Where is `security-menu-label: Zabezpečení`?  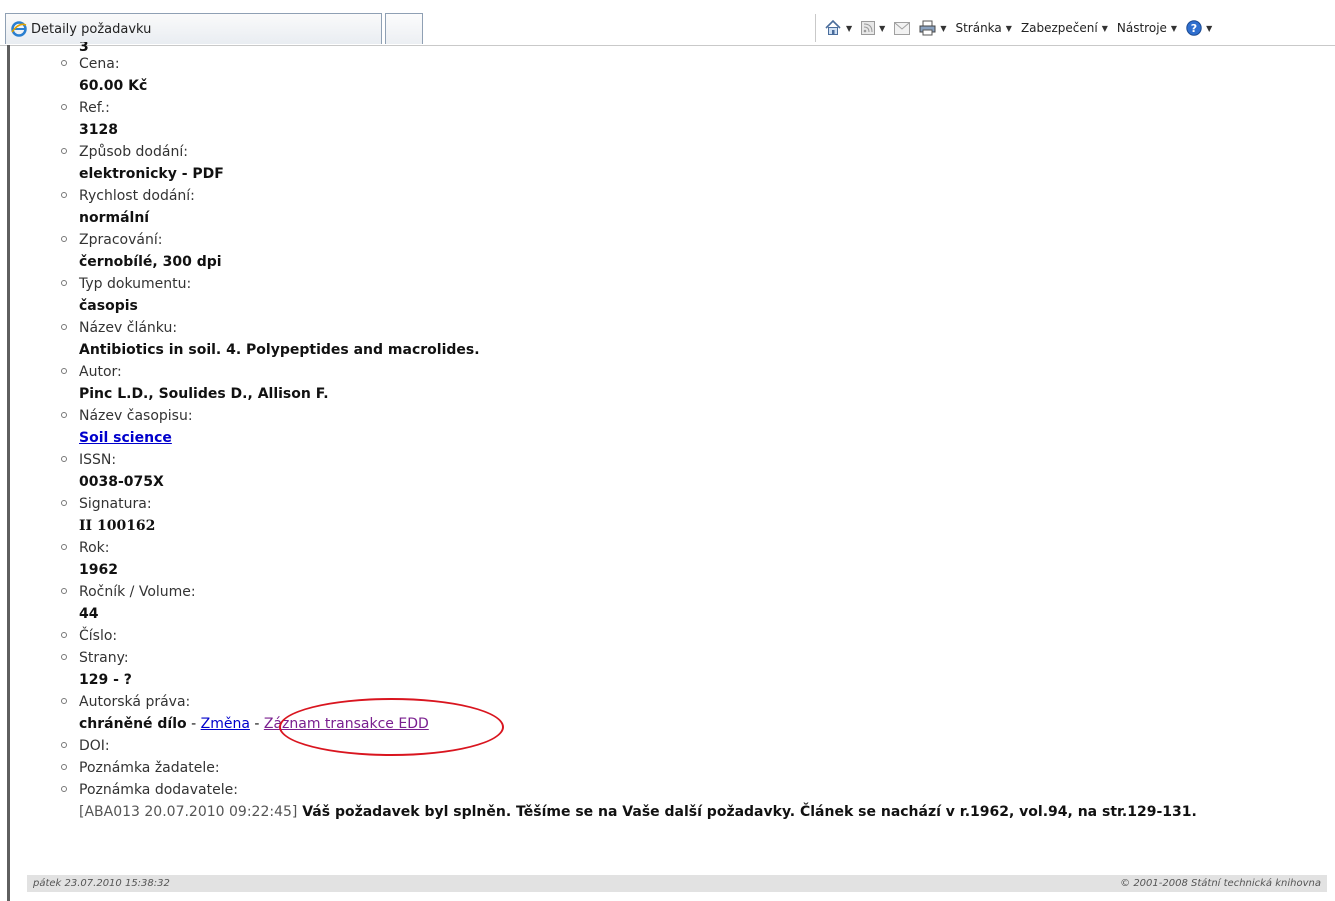 security-menu-label: Zabezpečení is located at coordinates (1059, 28).